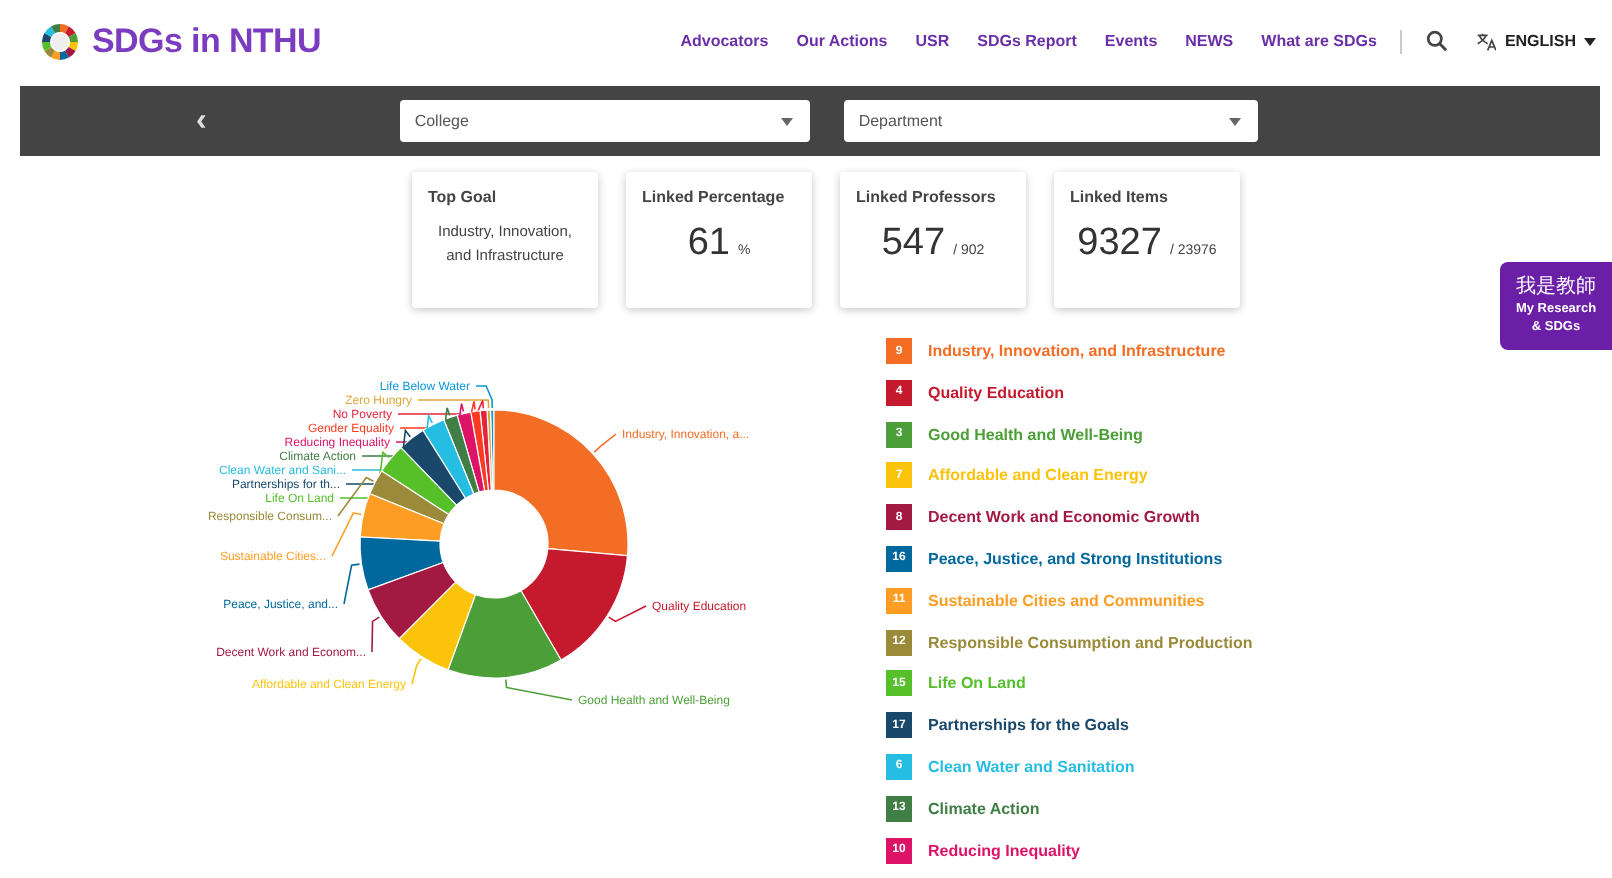 This screenshot has height=878, width=1612. What do you see at coordinates (926, 197) in the screenshot?
I see `stat-label: Linked Professors` at bounding box center [926, 197].